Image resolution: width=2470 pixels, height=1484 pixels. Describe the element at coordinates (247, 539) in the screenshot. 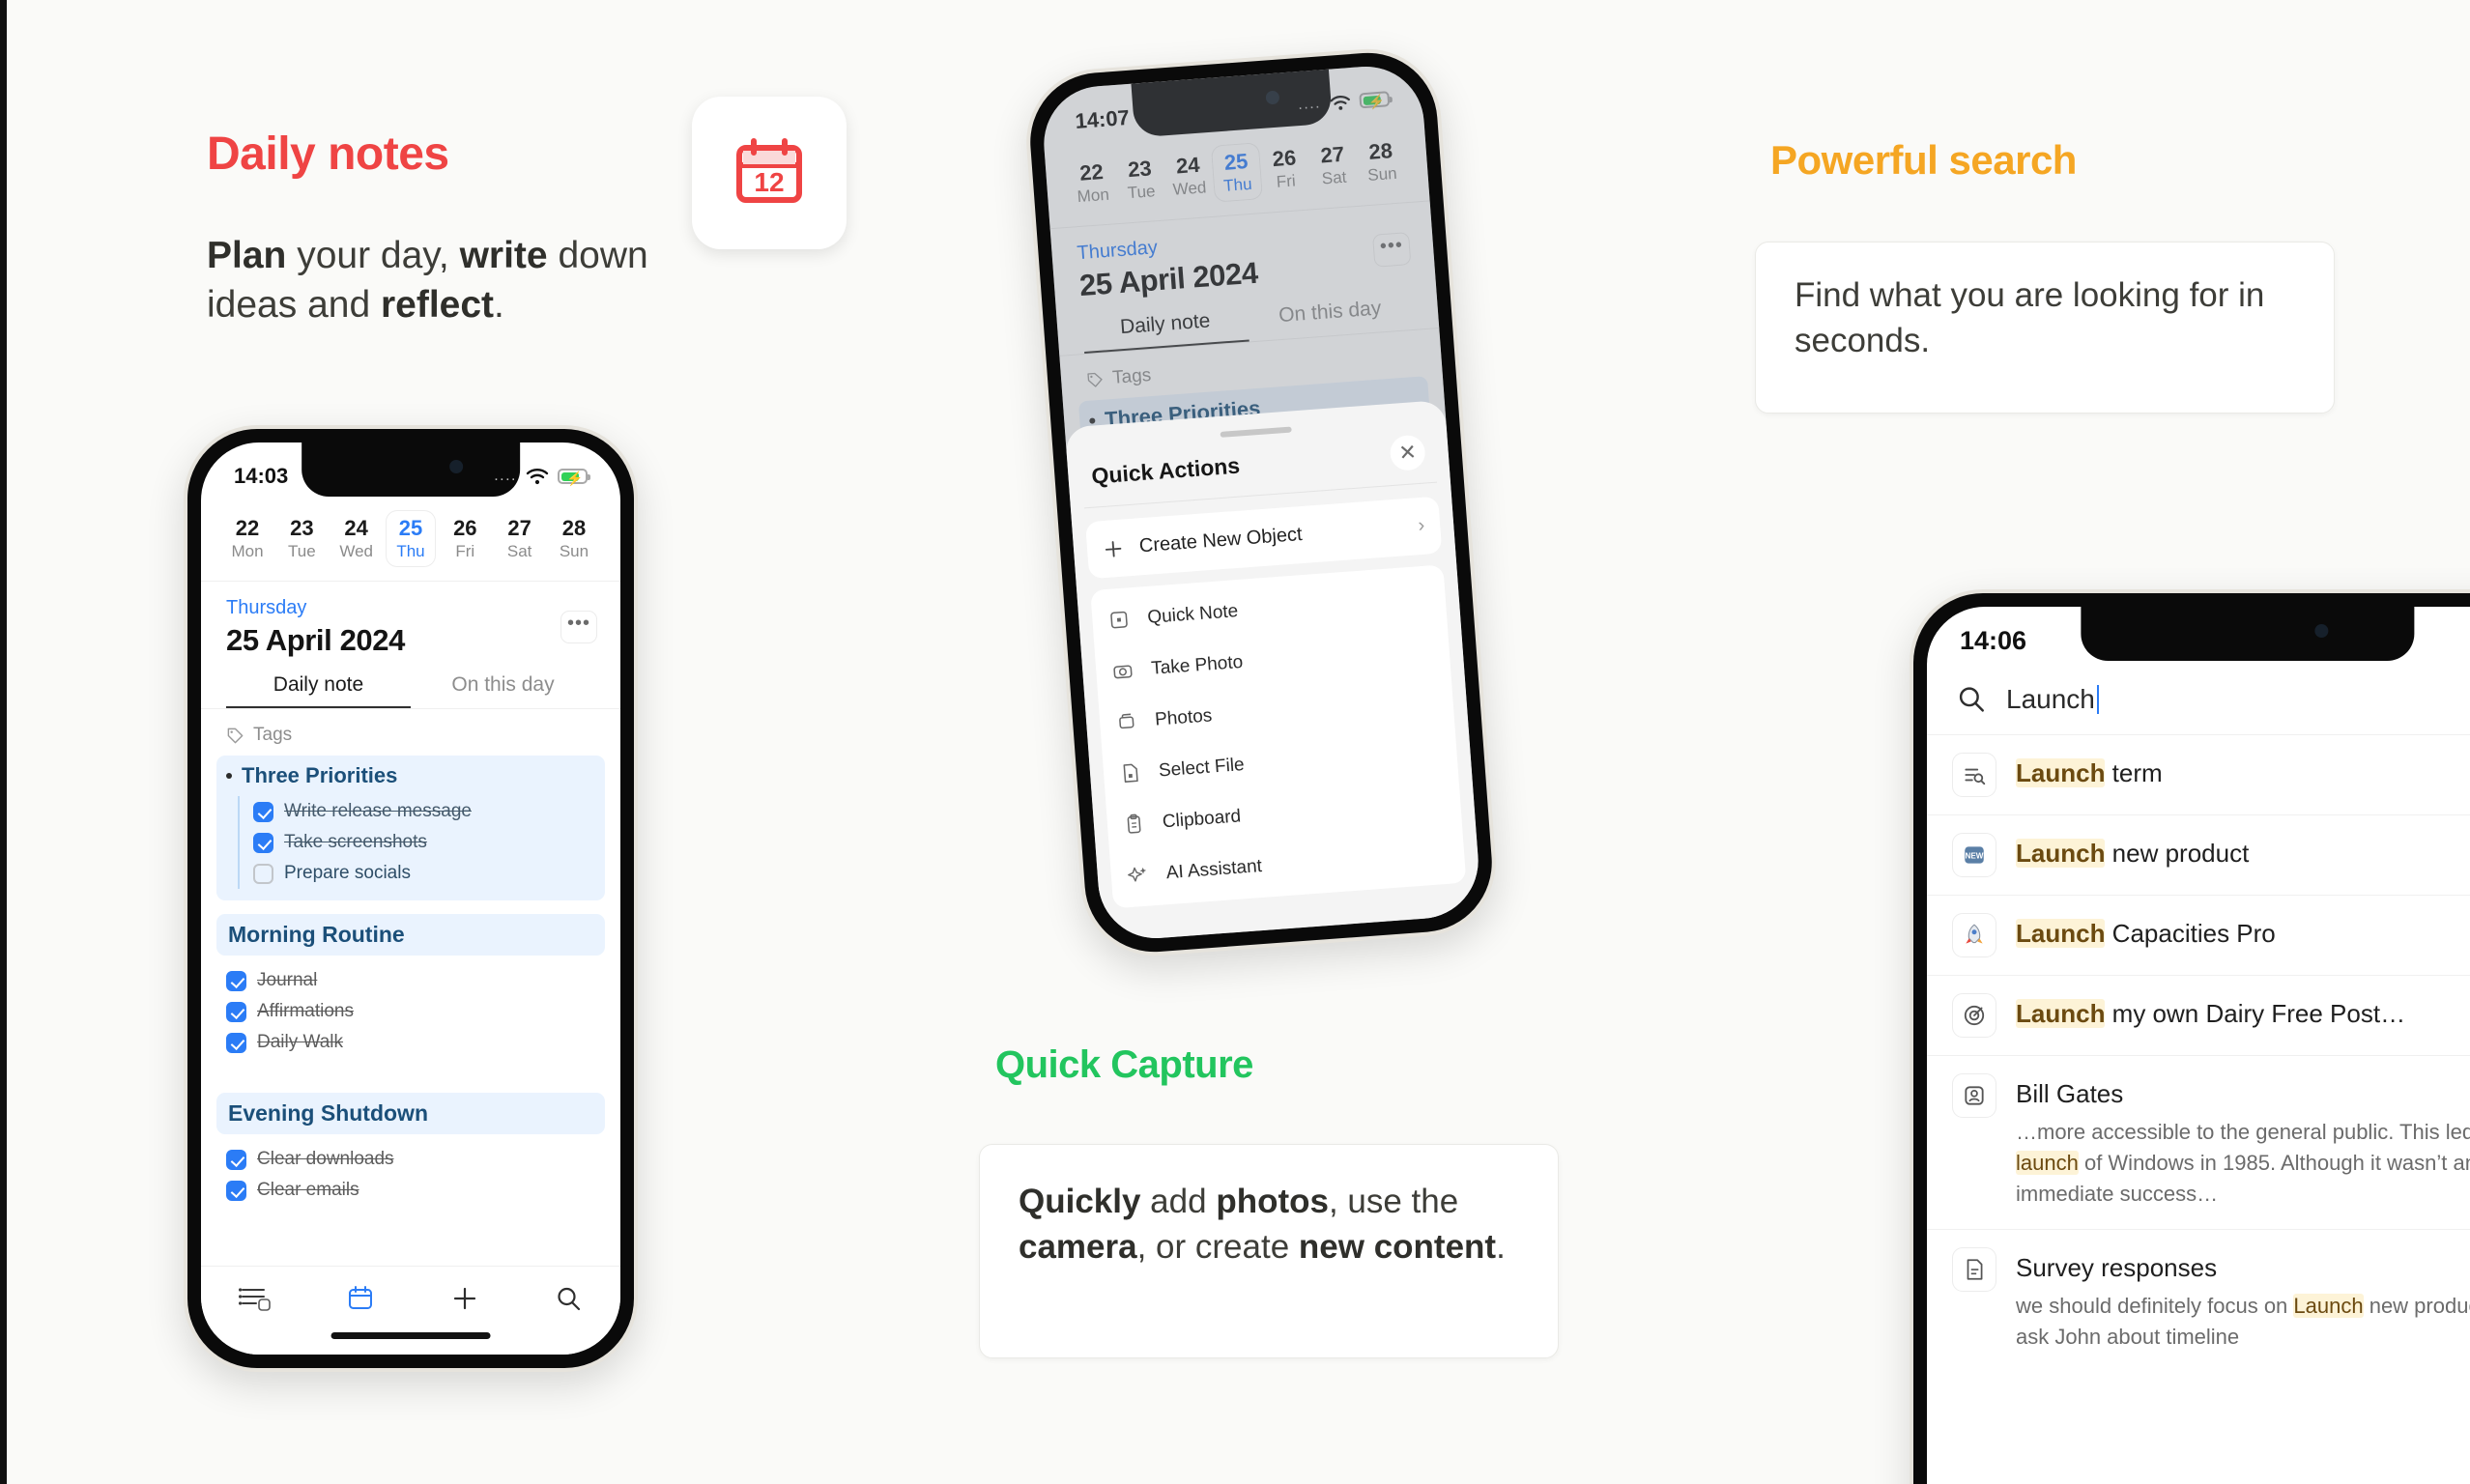

I see `day-cell-mon: 22 Mon` at that location.